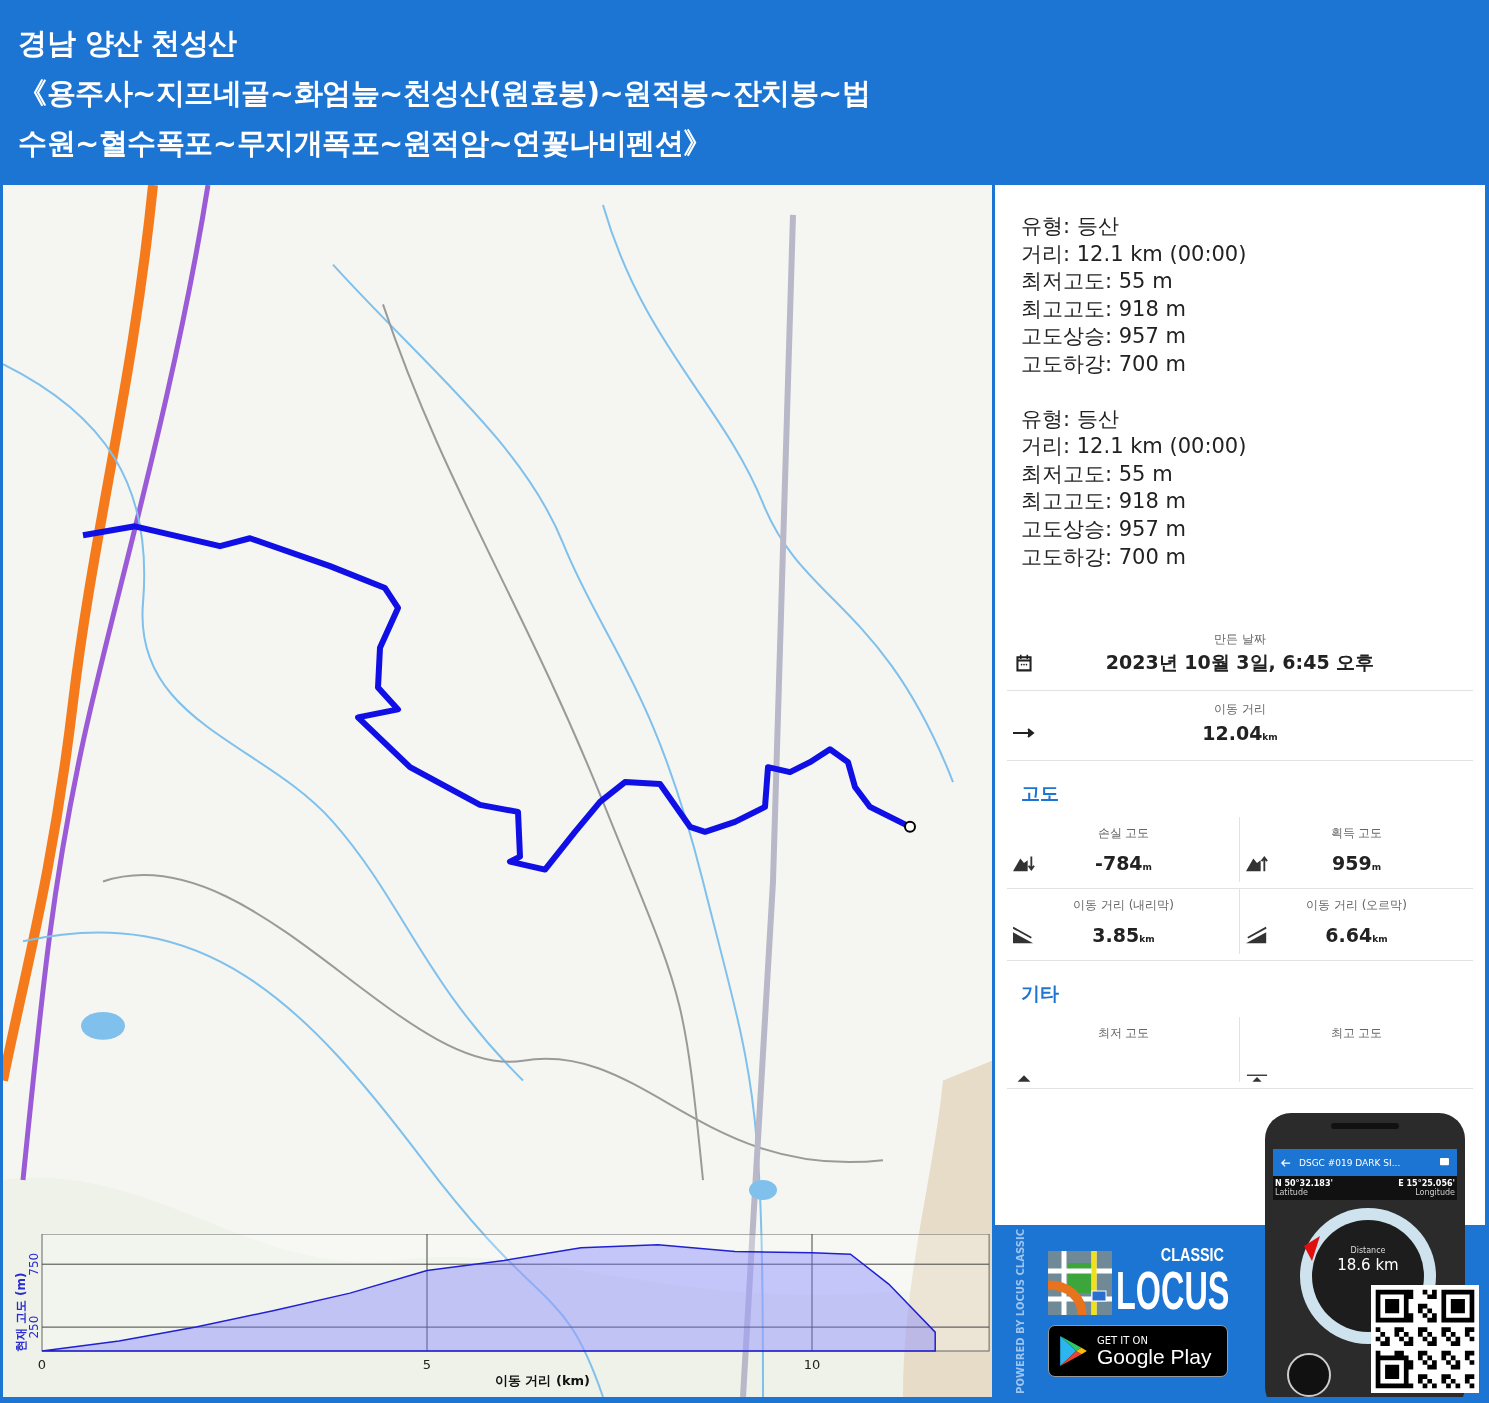  I want to click on section-heading: 고도, so click(1040, 794).